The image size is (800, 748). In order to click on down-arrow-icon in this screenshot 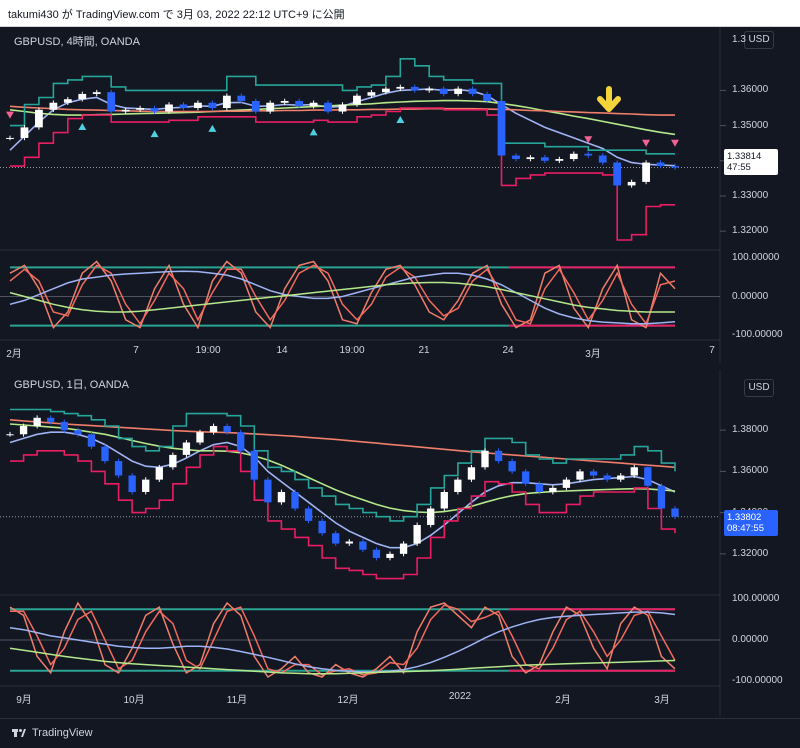, I will do `click(609, 99)`.